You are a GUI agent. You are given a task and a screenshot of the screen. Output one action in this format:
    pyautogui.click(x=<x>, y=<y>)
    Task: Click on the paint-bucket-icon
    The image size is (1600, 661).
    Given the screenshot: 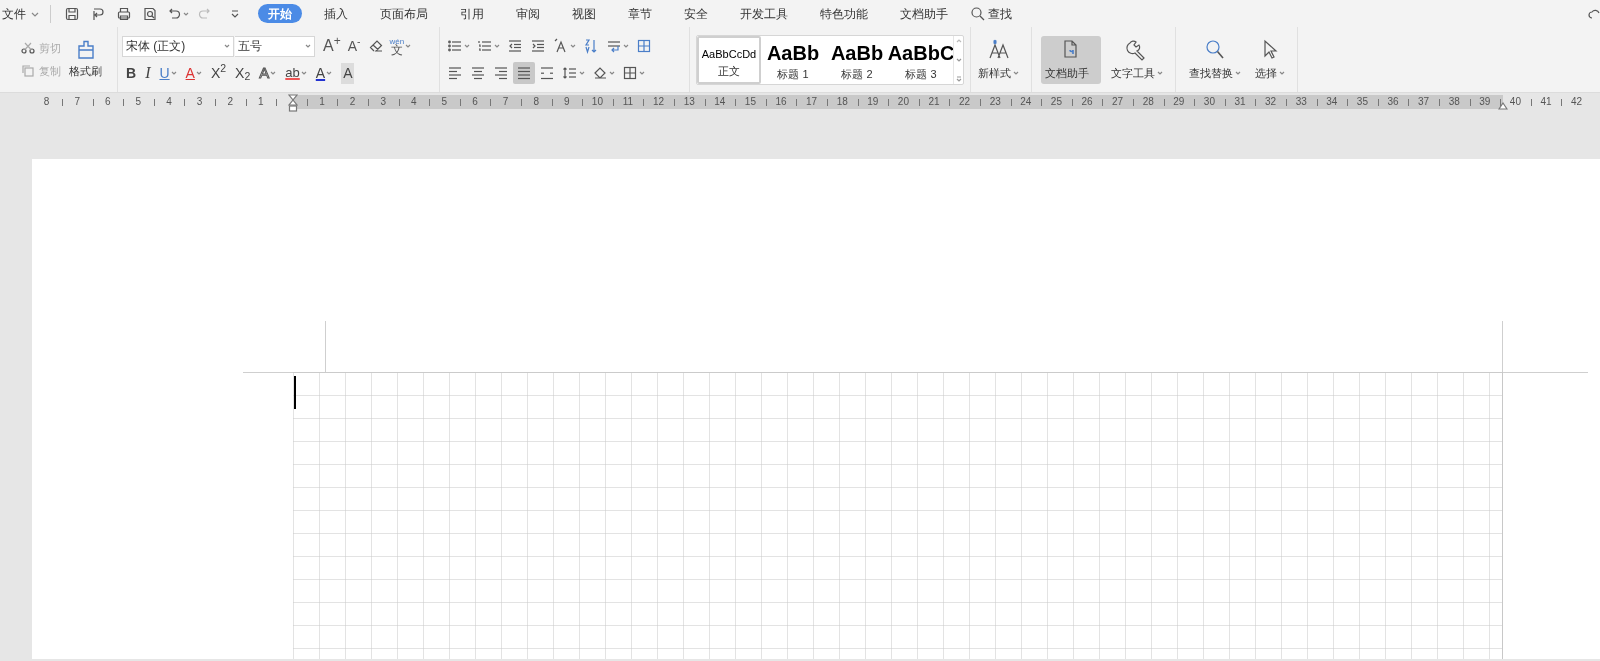 What is the action you would take?
    pyautogui.click(x=600, y=73)
    